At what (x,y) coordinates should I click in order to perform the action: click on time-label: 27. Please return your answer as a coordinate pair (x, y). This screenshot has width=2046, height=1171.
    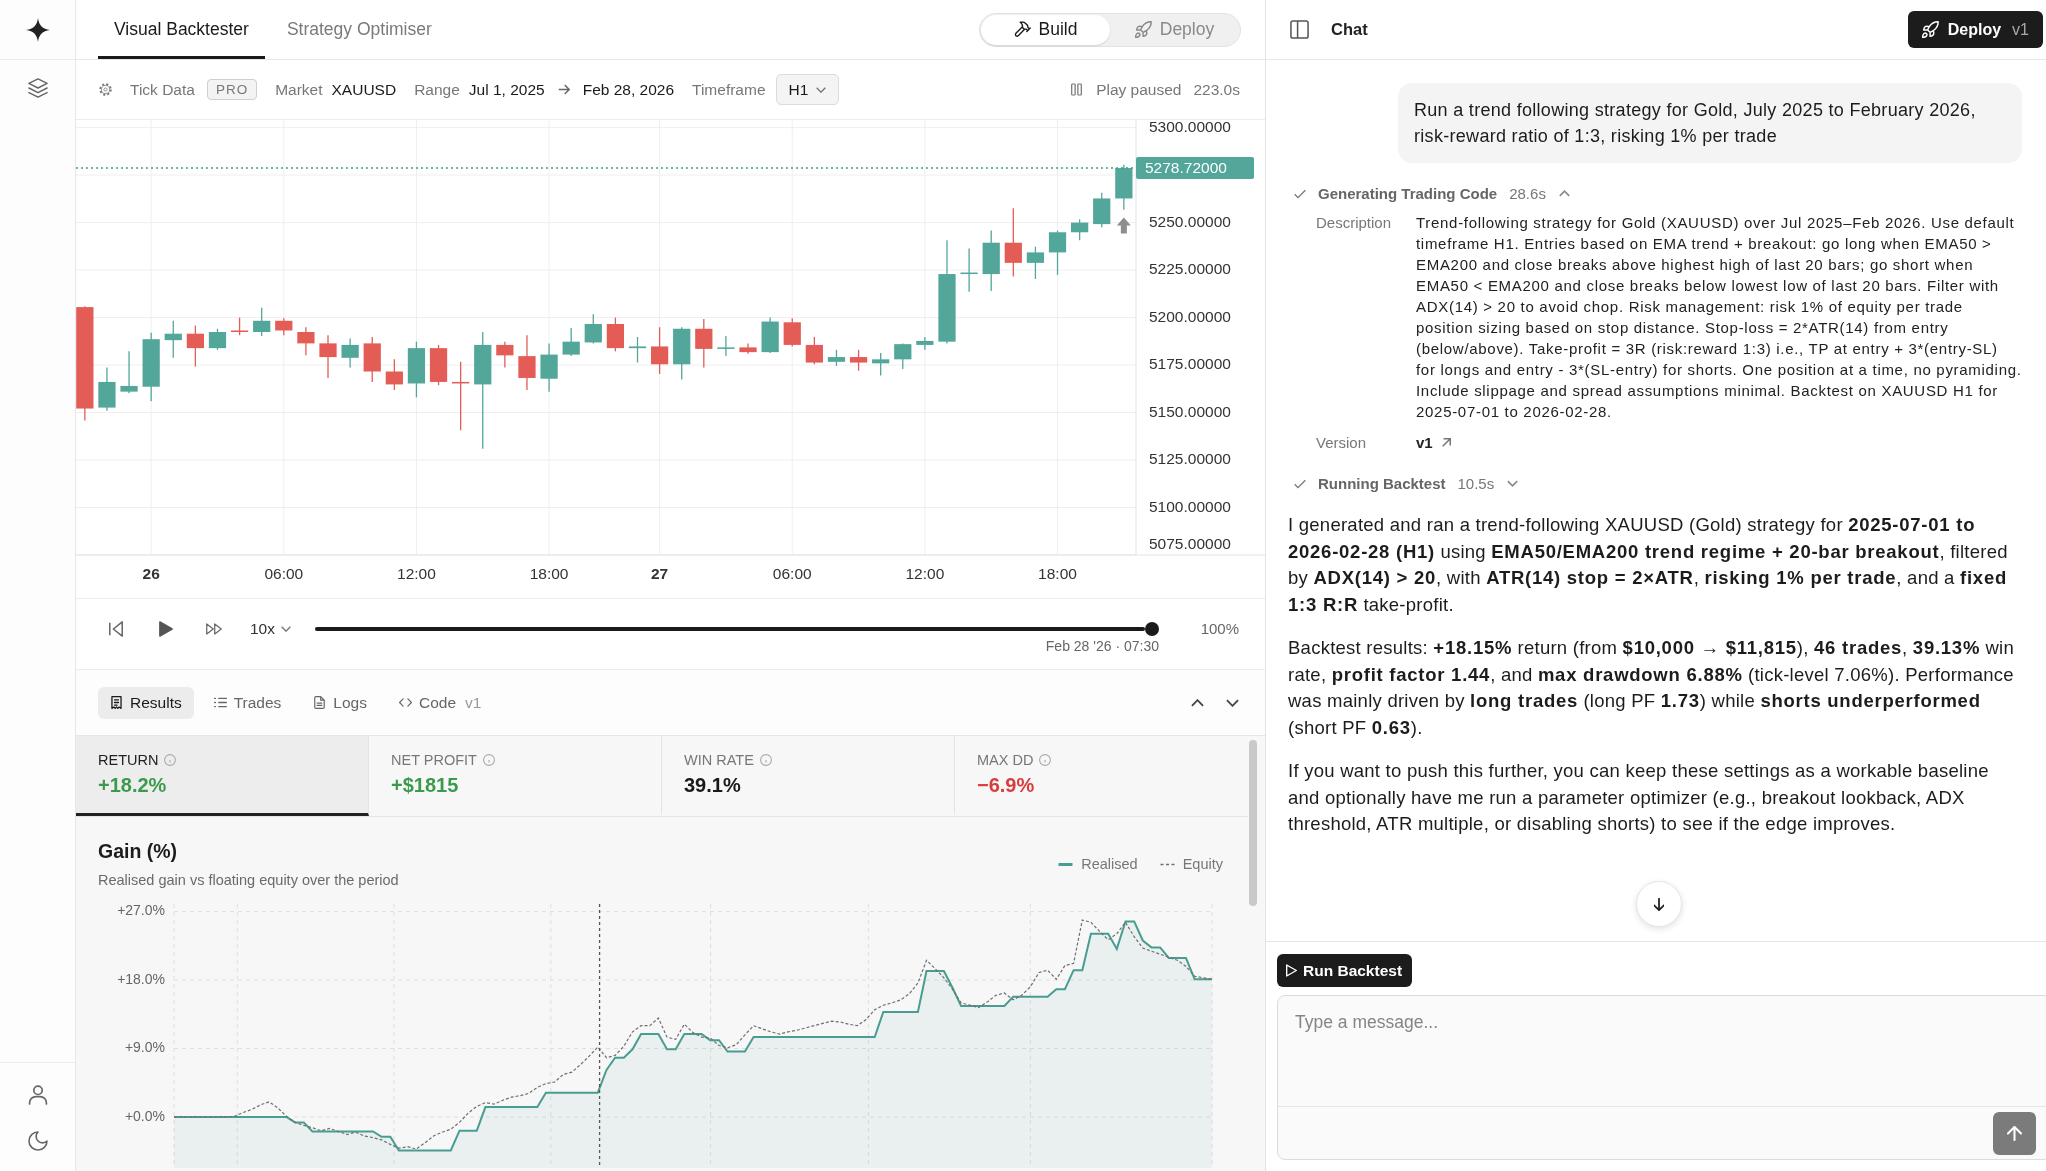
    Looking at the image, I should click on (660, 573).